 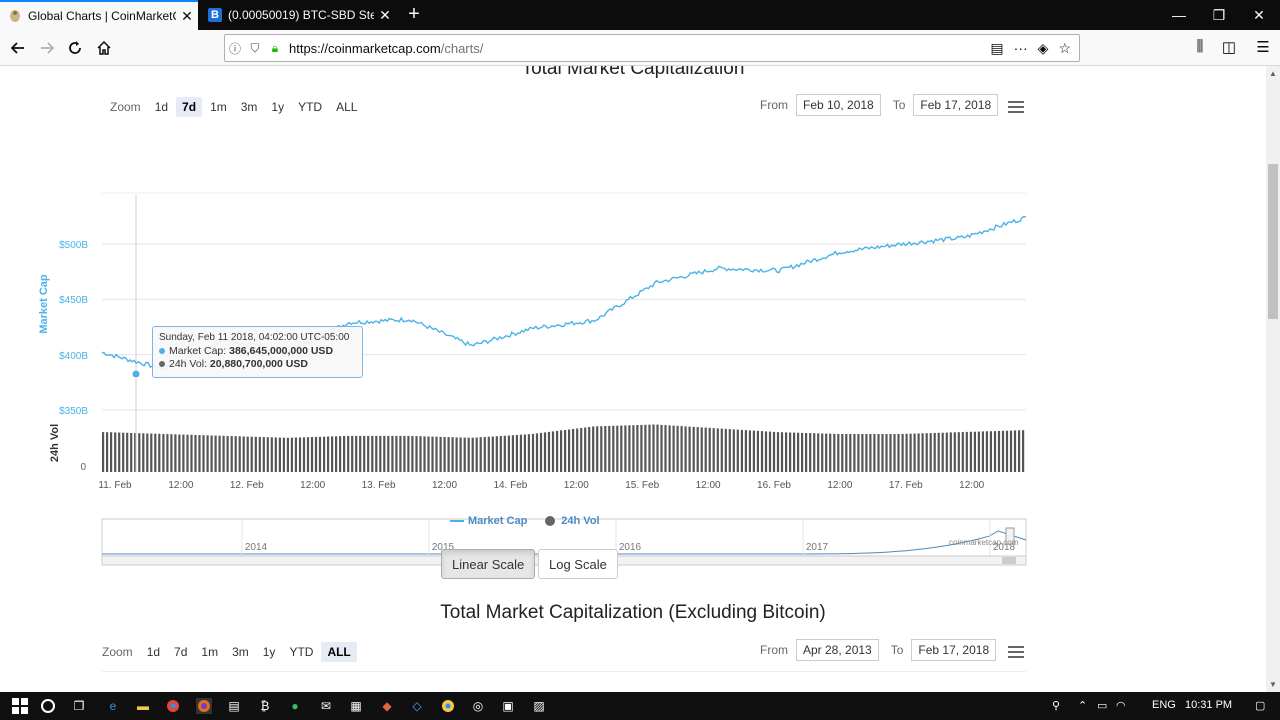 What do you see at coordinates (1260, 705) in the screenshot?
I see `notification-icon: ▢` at bounding box center [1260, 705].